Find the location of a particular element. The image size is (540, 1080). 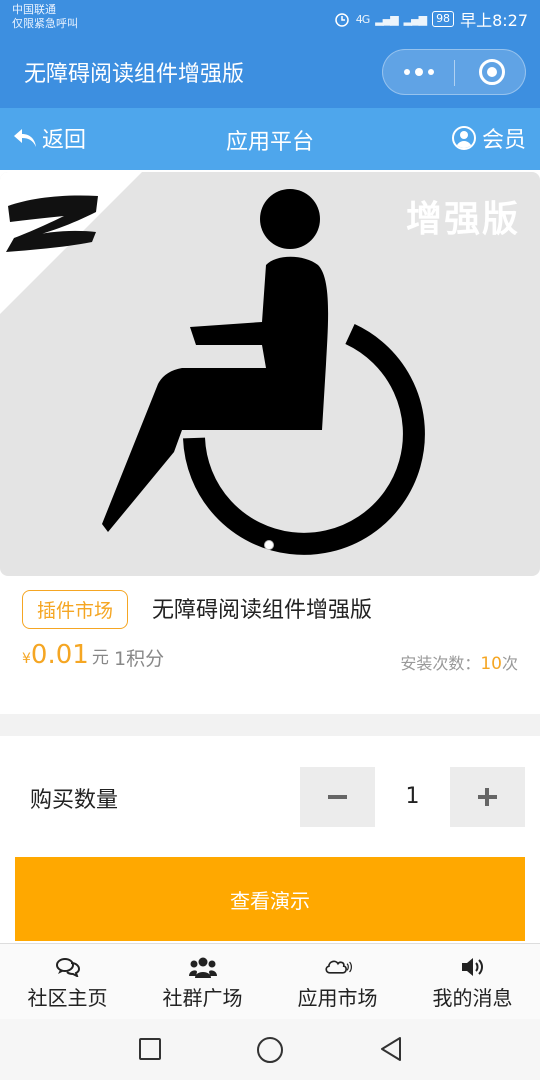

status-icons: 4G ▂▄▆ ▂▄▆ 98 早上8:27 is located at coordinates (431, 19).